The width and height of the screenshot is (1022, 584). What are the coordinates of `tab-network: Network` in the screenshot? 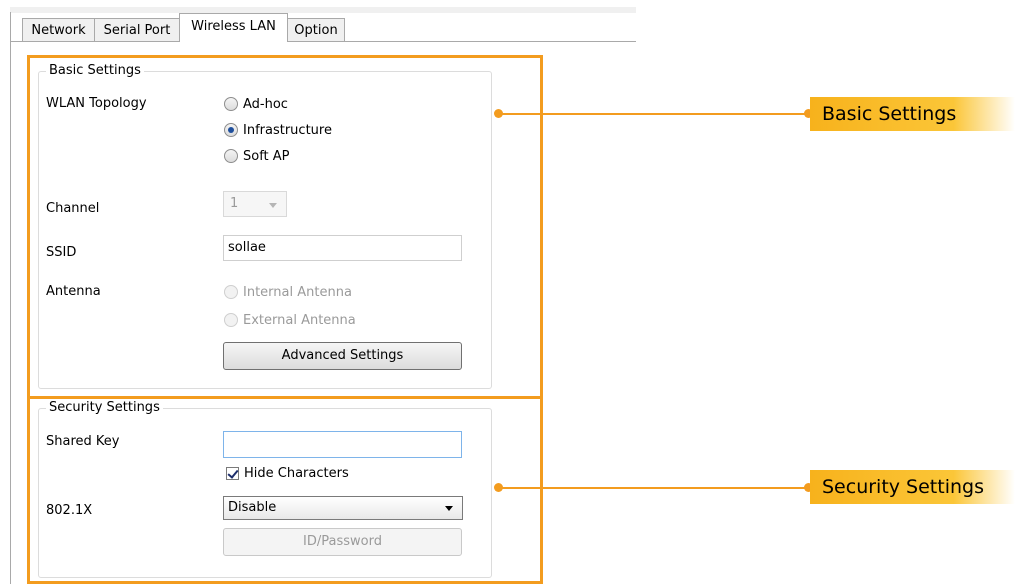 It's located at (58, 29).